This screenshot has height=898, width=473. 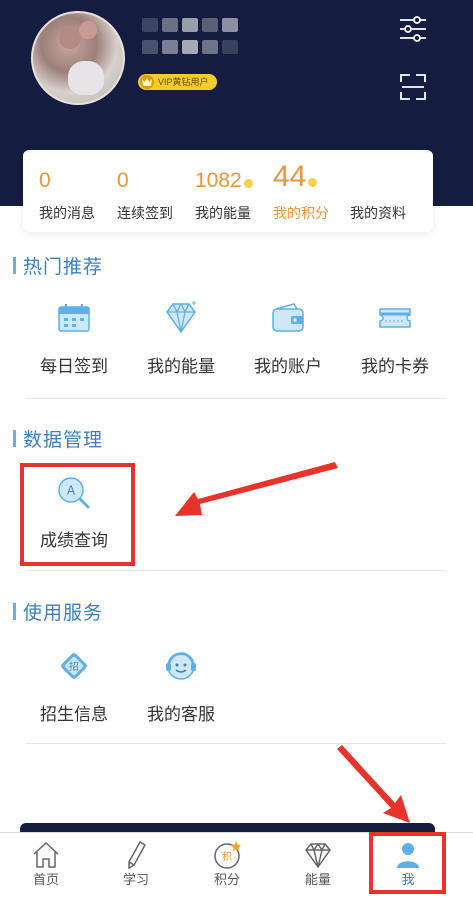 I want to click on tab-label: 学习, so click(x=135, y=879).